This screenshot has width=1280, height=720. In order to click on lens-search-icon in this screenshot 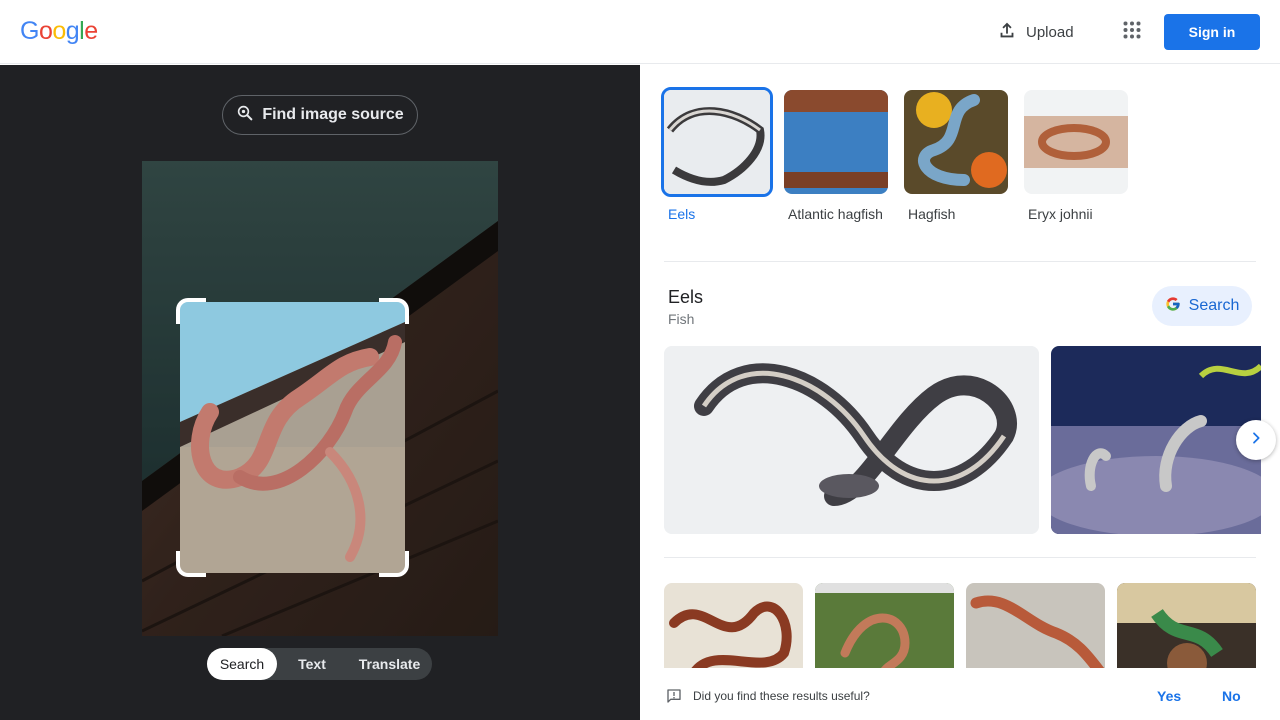, I will do `click(245, 115)`.